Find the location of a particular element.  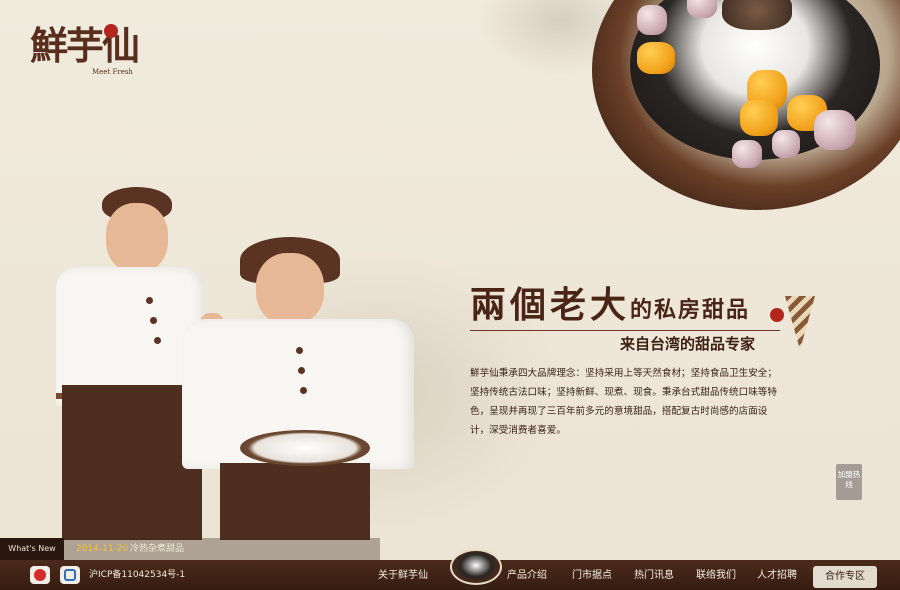

hero-headline: 兩個老大的私房甜品 is located at coordinates (610, 302).